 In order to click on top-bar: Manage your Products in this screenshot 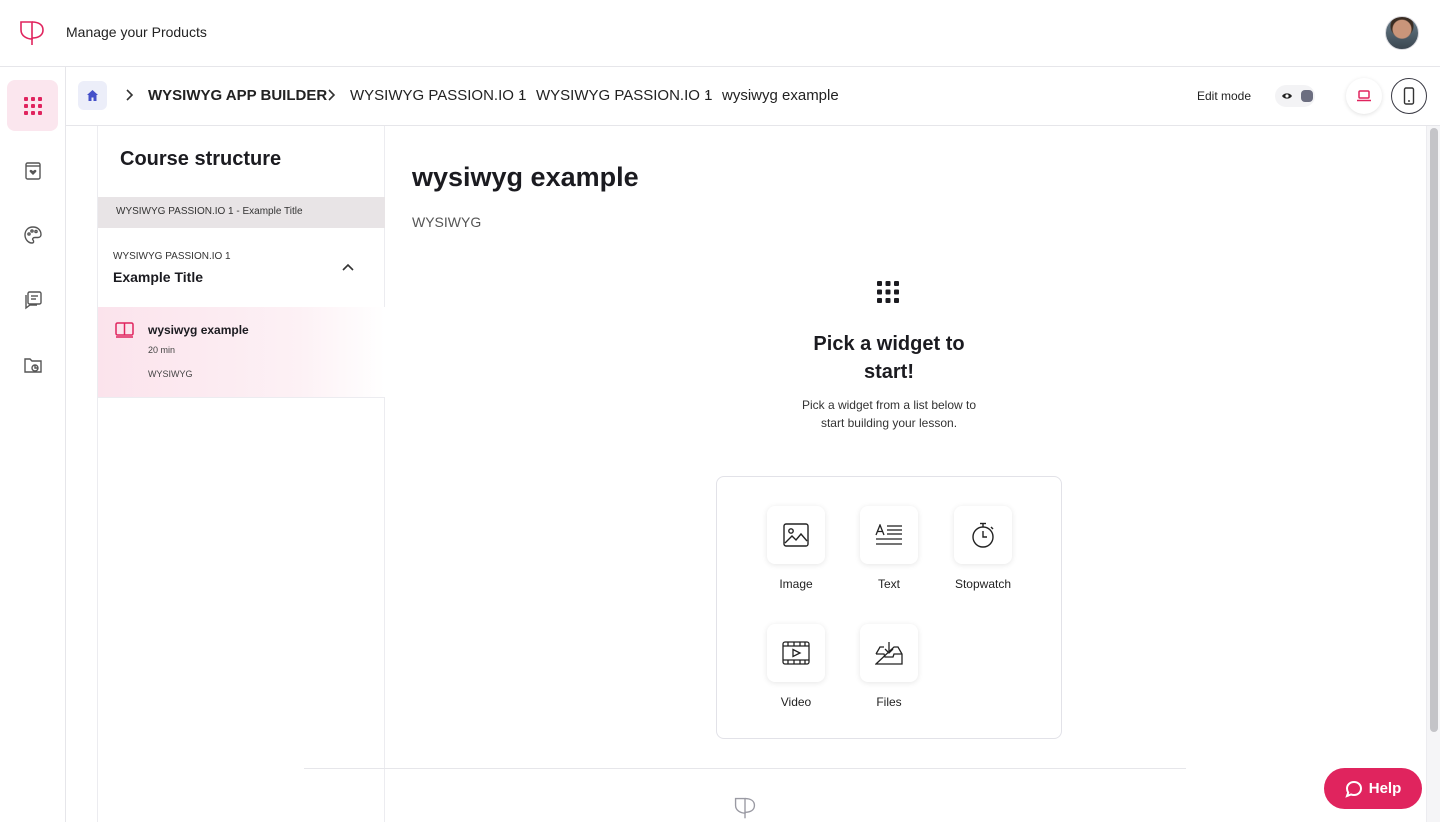, I will do `click(720, 33)`.